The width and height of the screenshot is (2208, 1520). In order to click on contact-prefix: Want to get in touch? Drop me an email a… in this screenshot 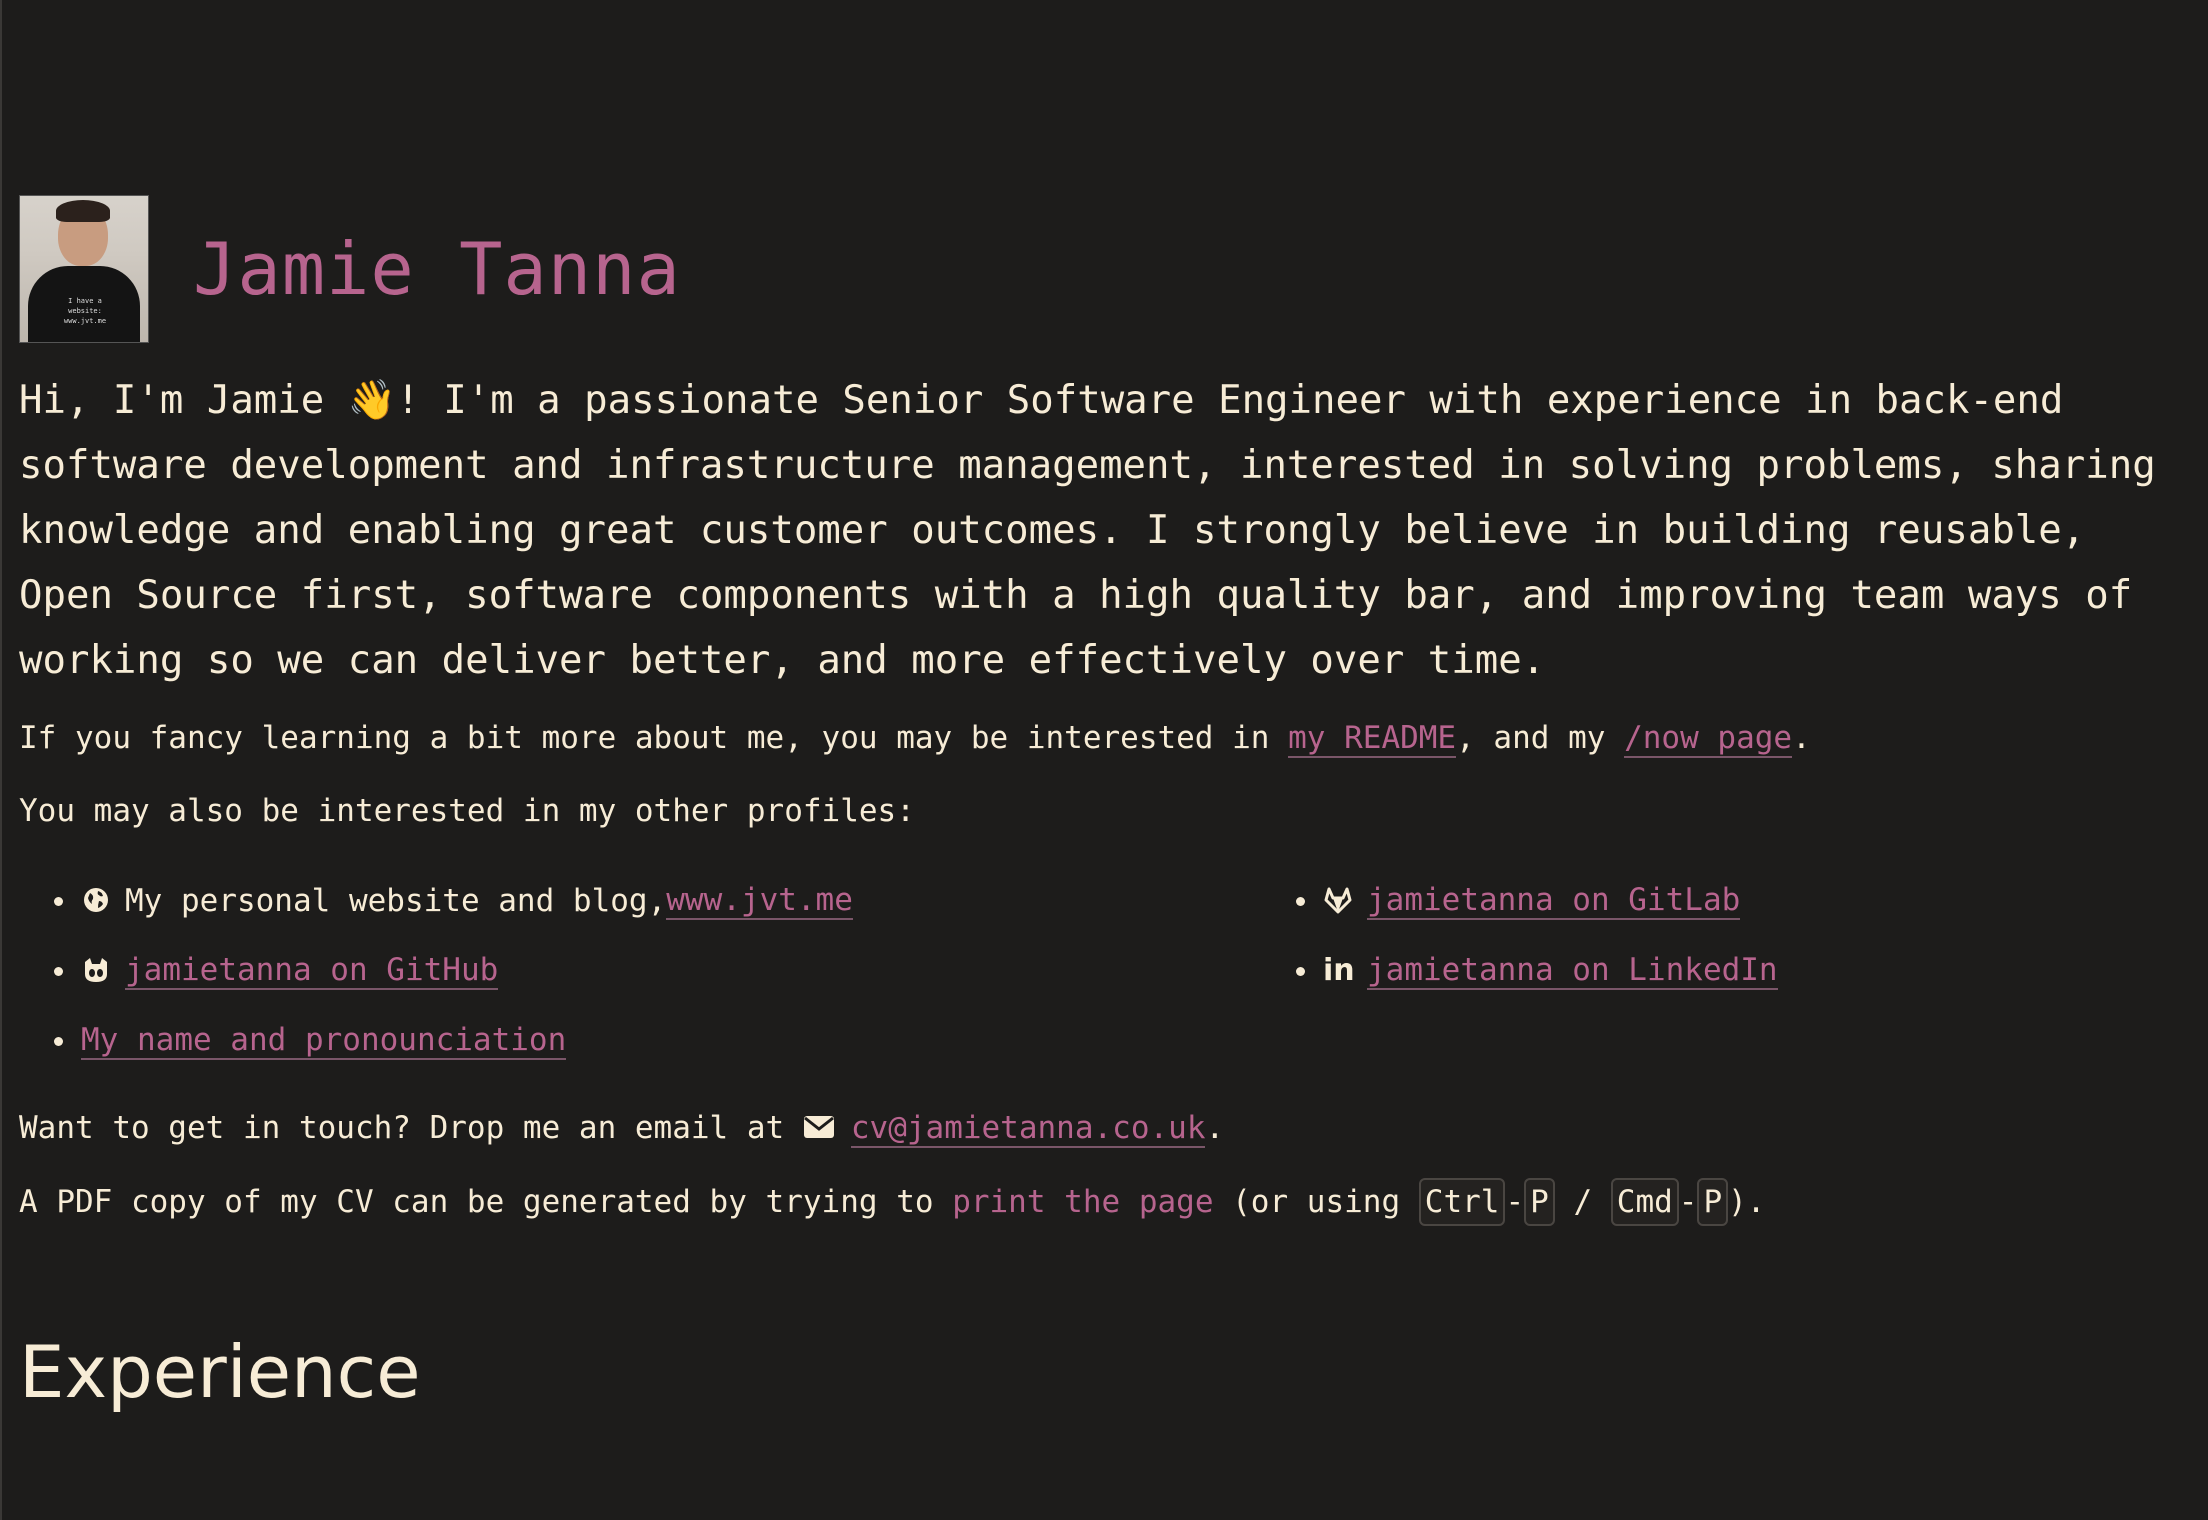, I will do `click(411, 1128)`.